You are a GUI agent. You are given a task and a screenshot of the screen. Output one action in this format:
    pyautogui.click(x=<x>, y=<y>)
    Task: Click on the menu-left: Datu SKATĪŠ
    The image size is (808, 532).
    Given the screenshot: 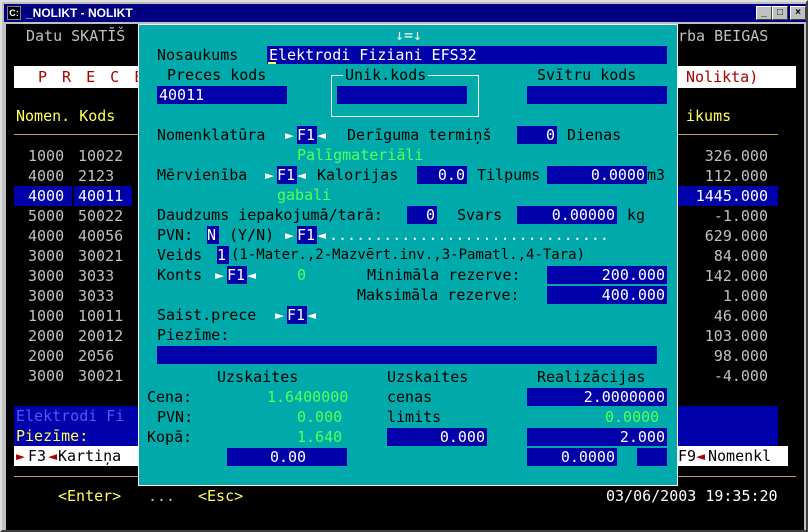 What is the action you would take?
    pyautogui.click(x=75, y=36)
    